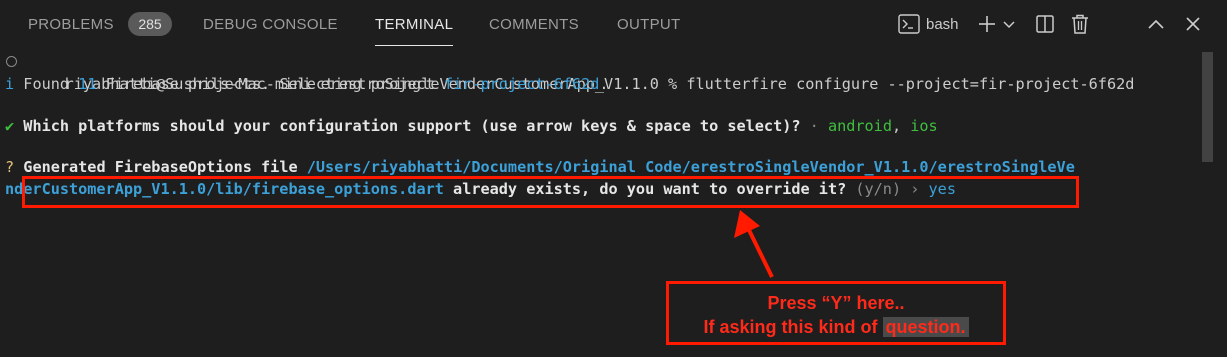 The height and width of the screenshot is (357, 1227). Describe the element at coordinates (836, 327) in the screenshot. I see `callout-line-2: If asking this kind of question.` at that location.